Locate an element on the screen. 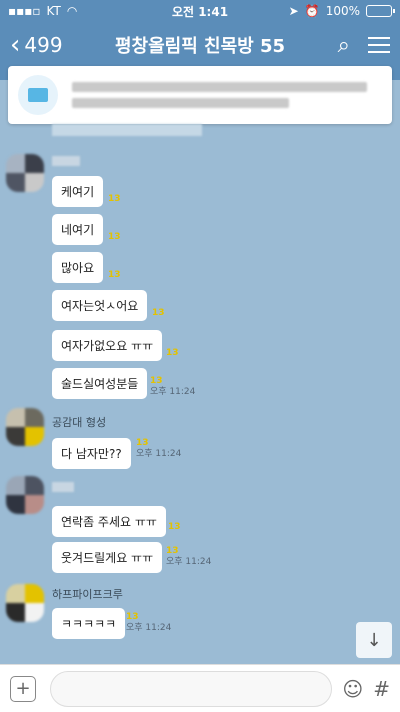  message-bubble: 연락좀 주세요 ㅠㅠ is located at coordinates (109, 521).